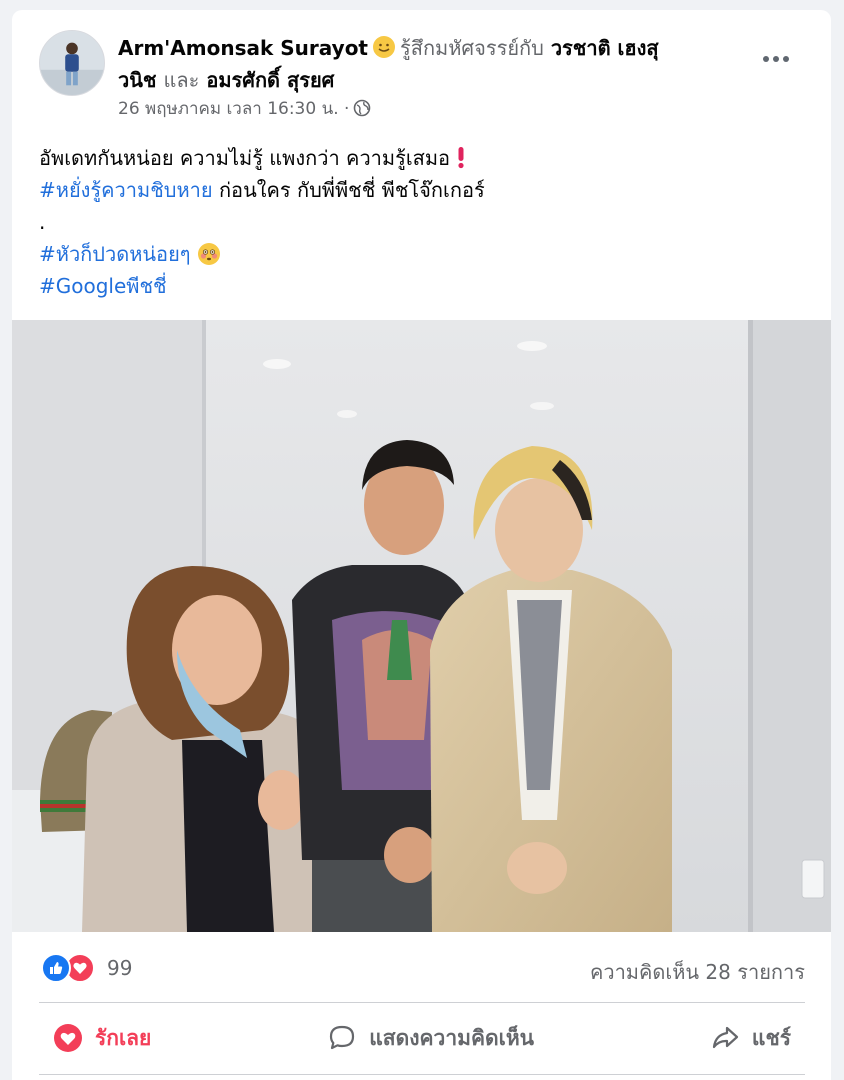 The width and height of the screenshot is (844, 1080). I want to click on author-name: Arm'Amonsak Surayot, so click(243, 48).